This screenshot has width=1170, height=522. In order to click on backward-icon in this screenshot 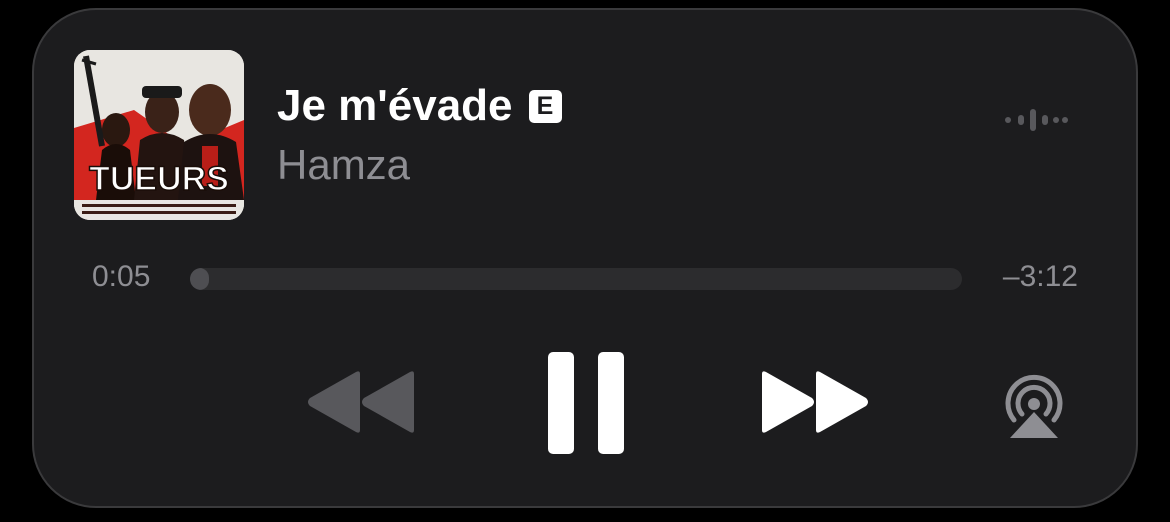, I will do `click(361, 402)`.